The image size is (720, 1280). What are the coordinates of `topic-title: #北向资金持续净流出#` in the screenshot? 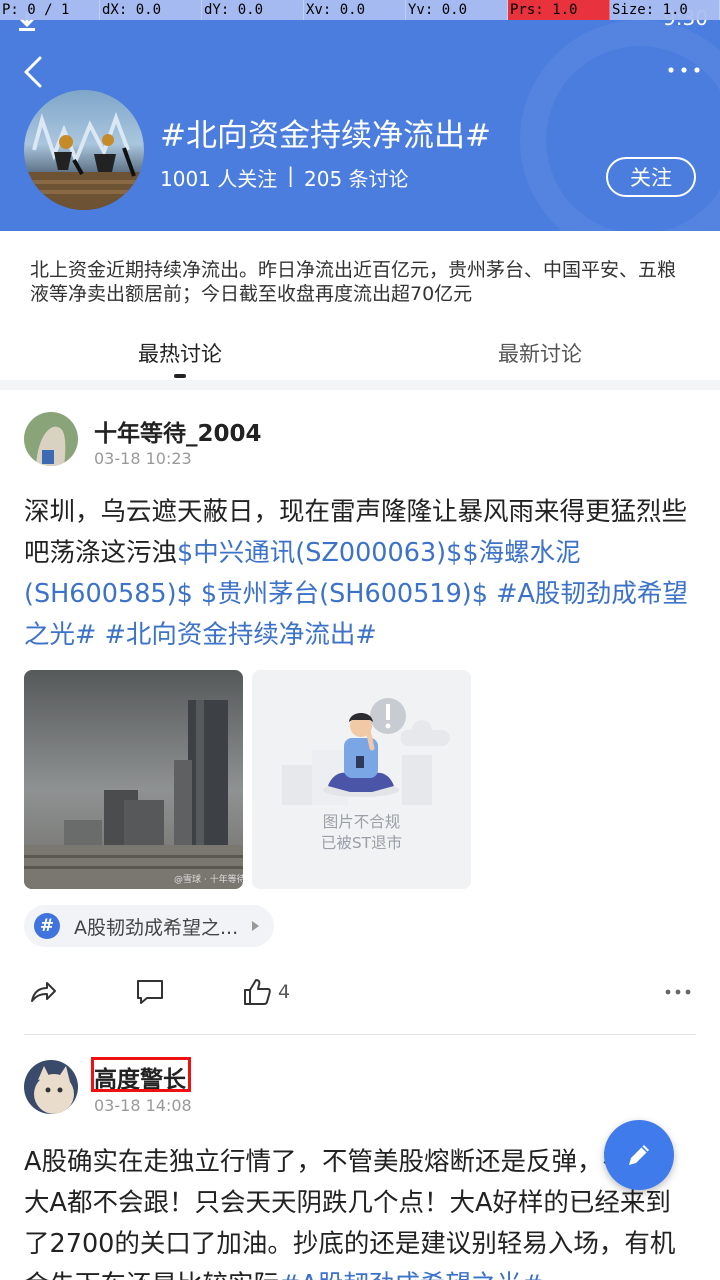 It's located at (325, 136).